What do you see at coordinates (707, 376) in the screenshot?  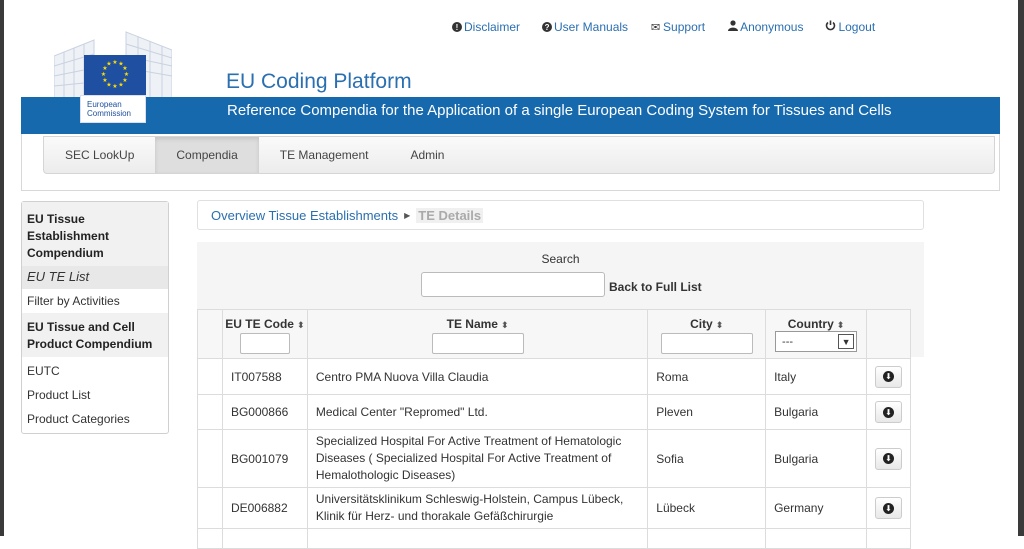 I see `cell-city: Roma` at bounding box center [707, 376].